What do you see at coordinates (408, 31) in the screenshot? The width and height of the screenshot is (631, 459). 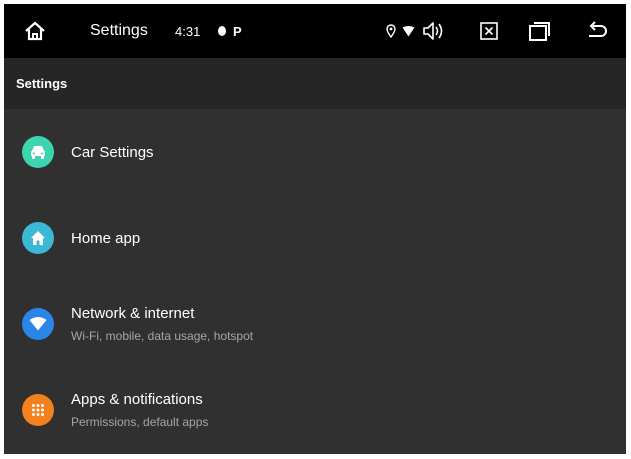 I see `wifi-signal-icon` at bounding box center [408, 31].